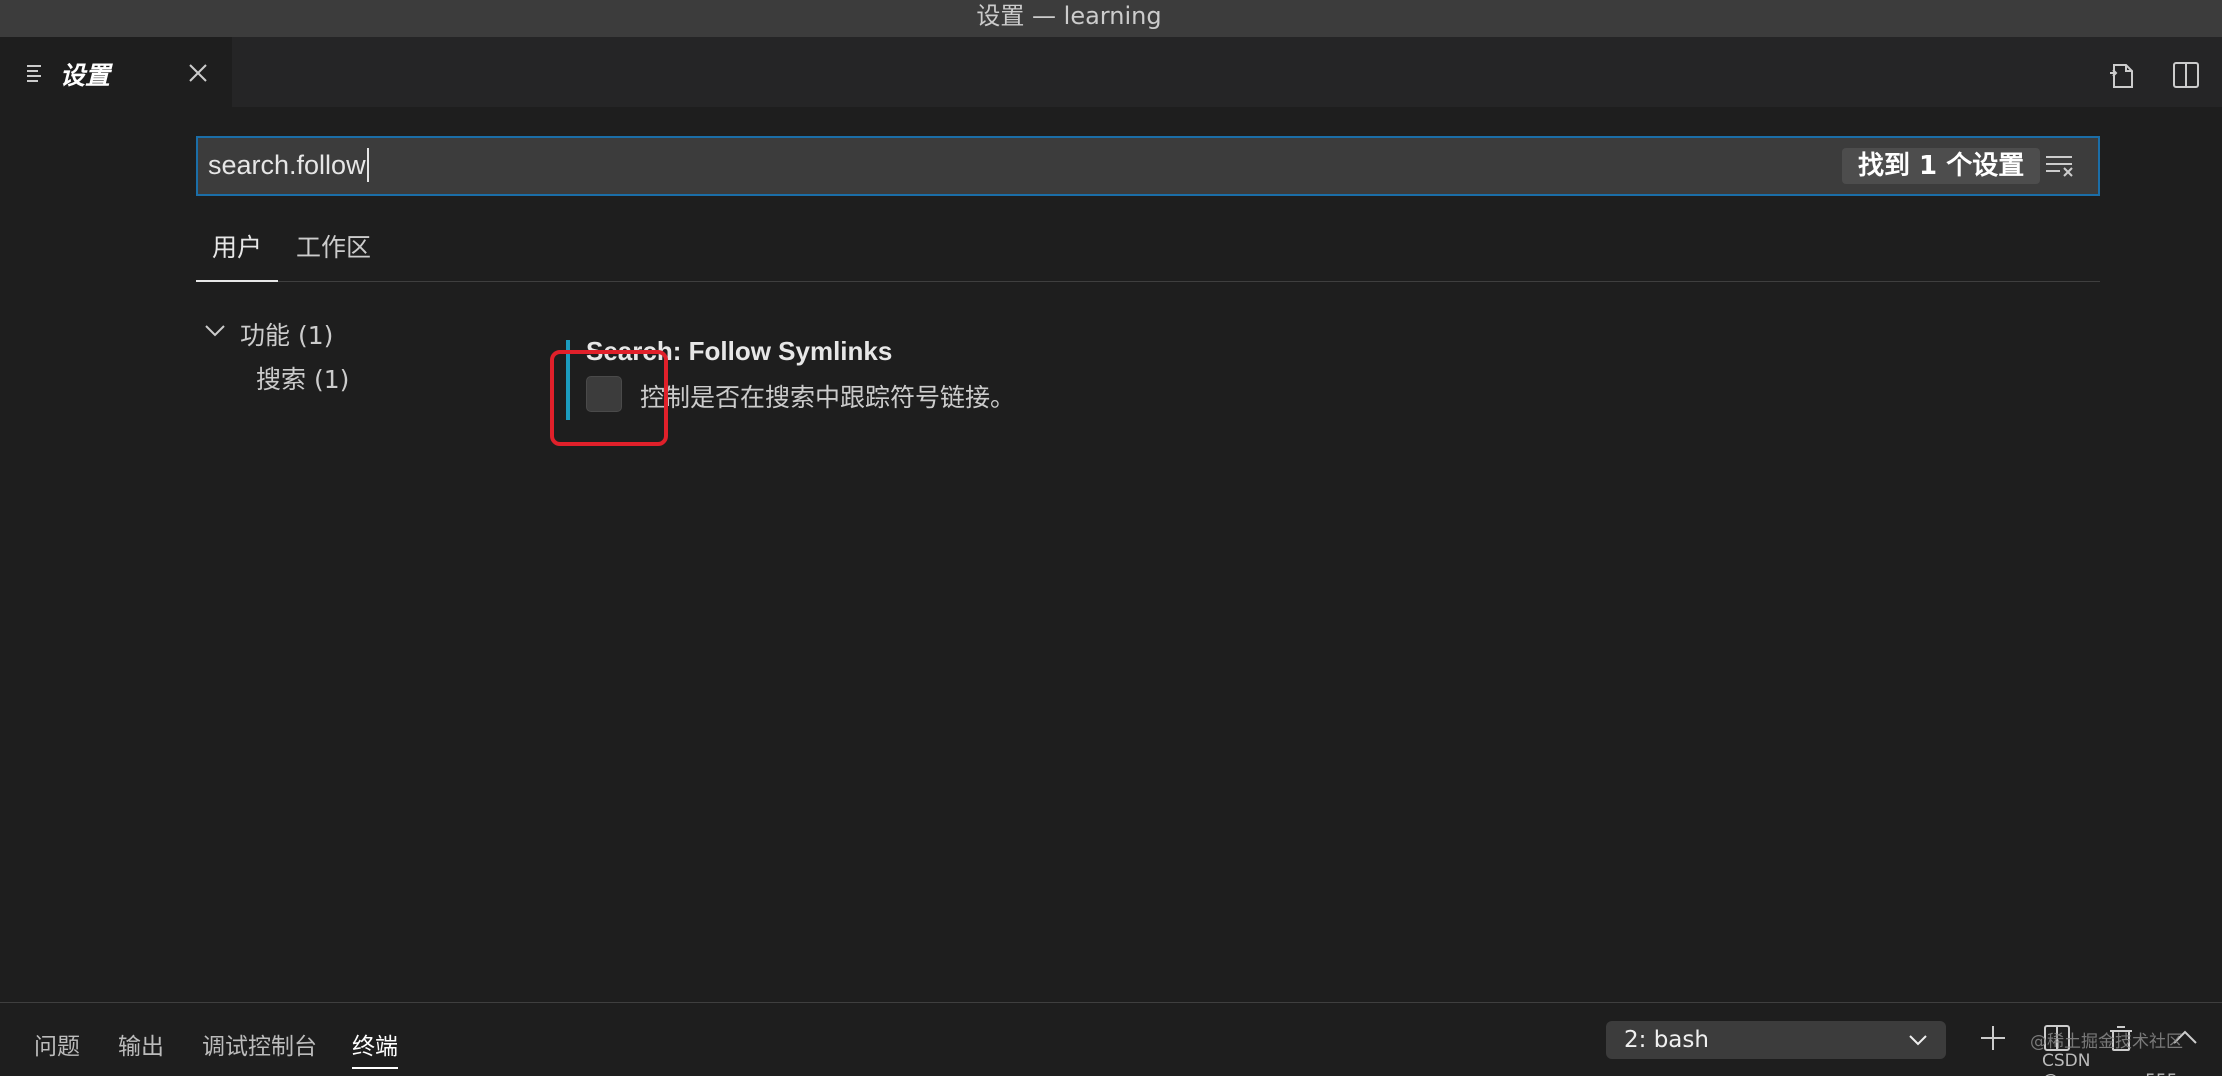 The width and height of the screenshot is (2222, 1076). I want to click on toc-sub-label: 搜索, so click(281, 379).